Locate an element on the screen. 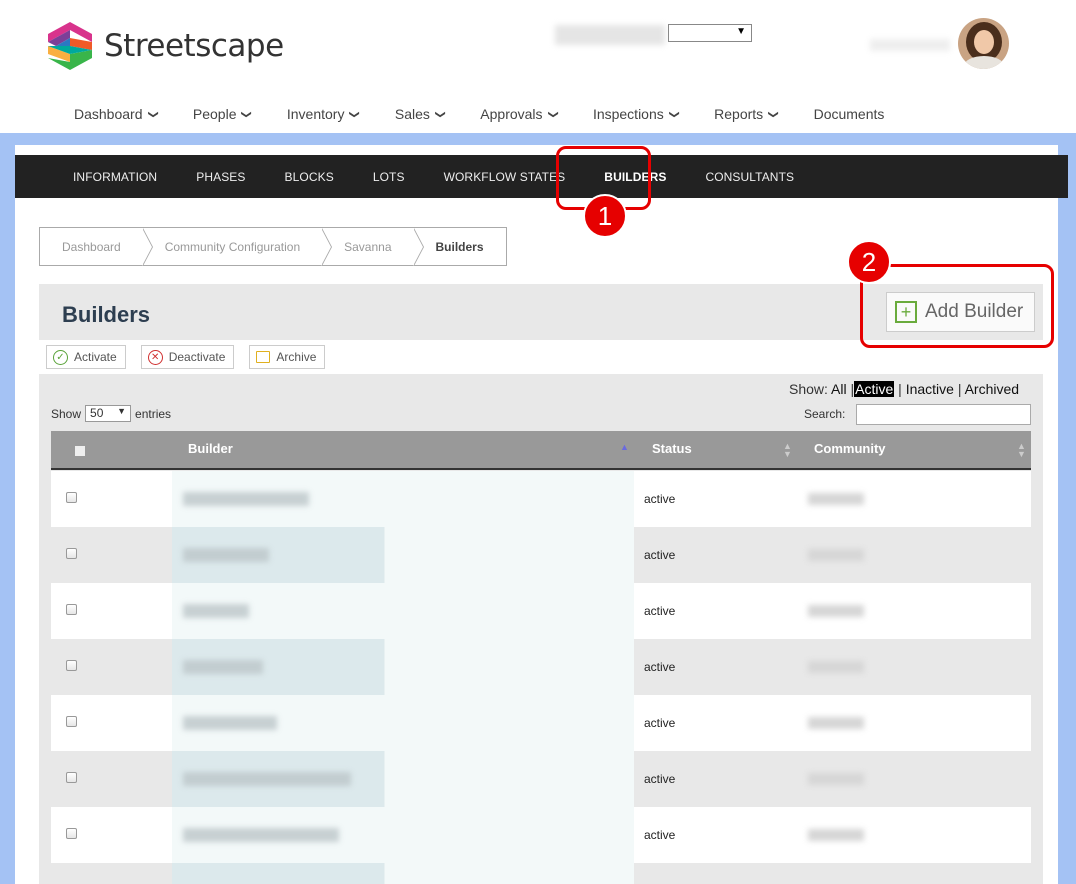  user-name-blurred is located at coordinates (910, 45).